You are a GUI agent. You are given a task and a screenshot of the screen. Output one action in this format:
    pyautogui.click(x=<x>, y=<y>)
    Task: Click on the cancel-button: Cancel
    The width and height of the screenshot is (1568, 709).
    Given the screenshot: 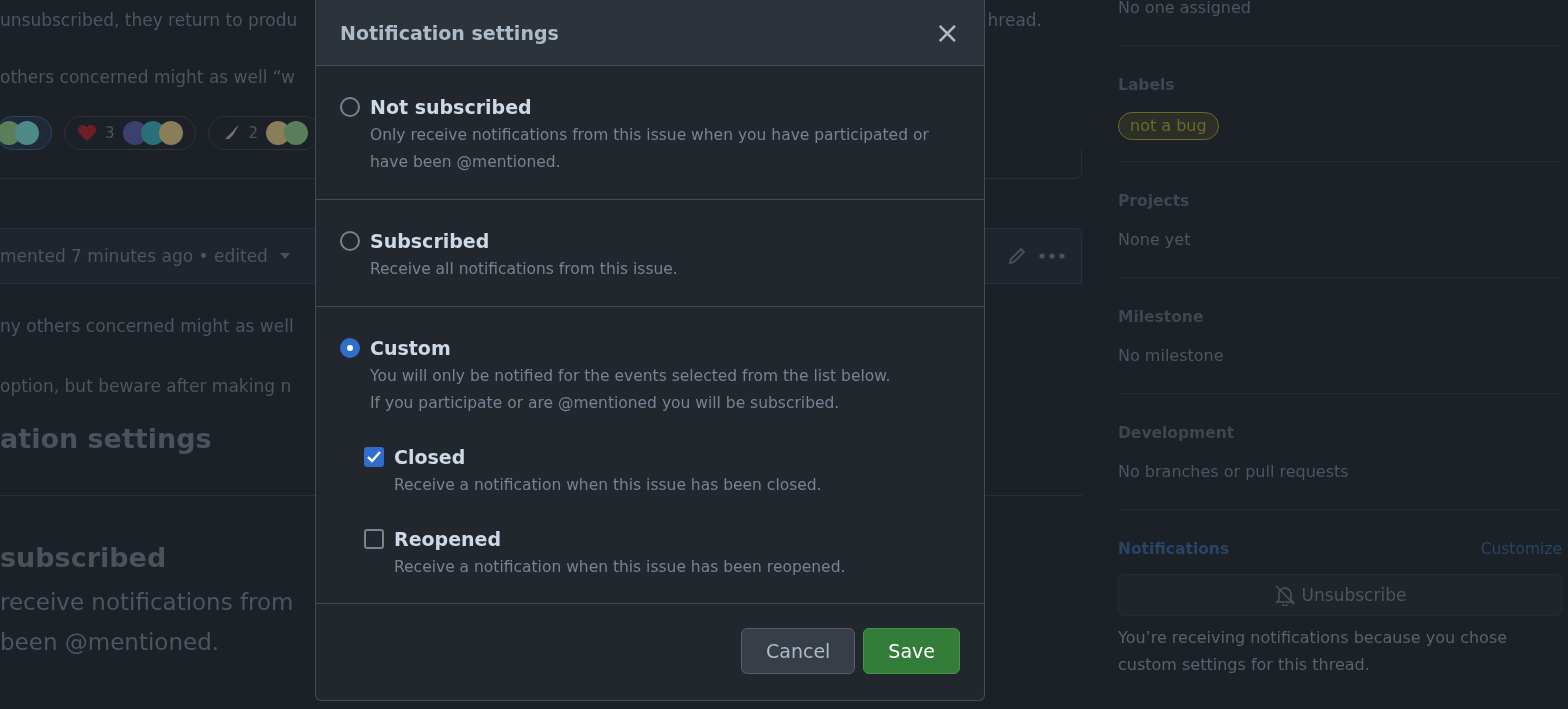 What is the action you would take?
    pyautogui.click(x=798, y=651)
    